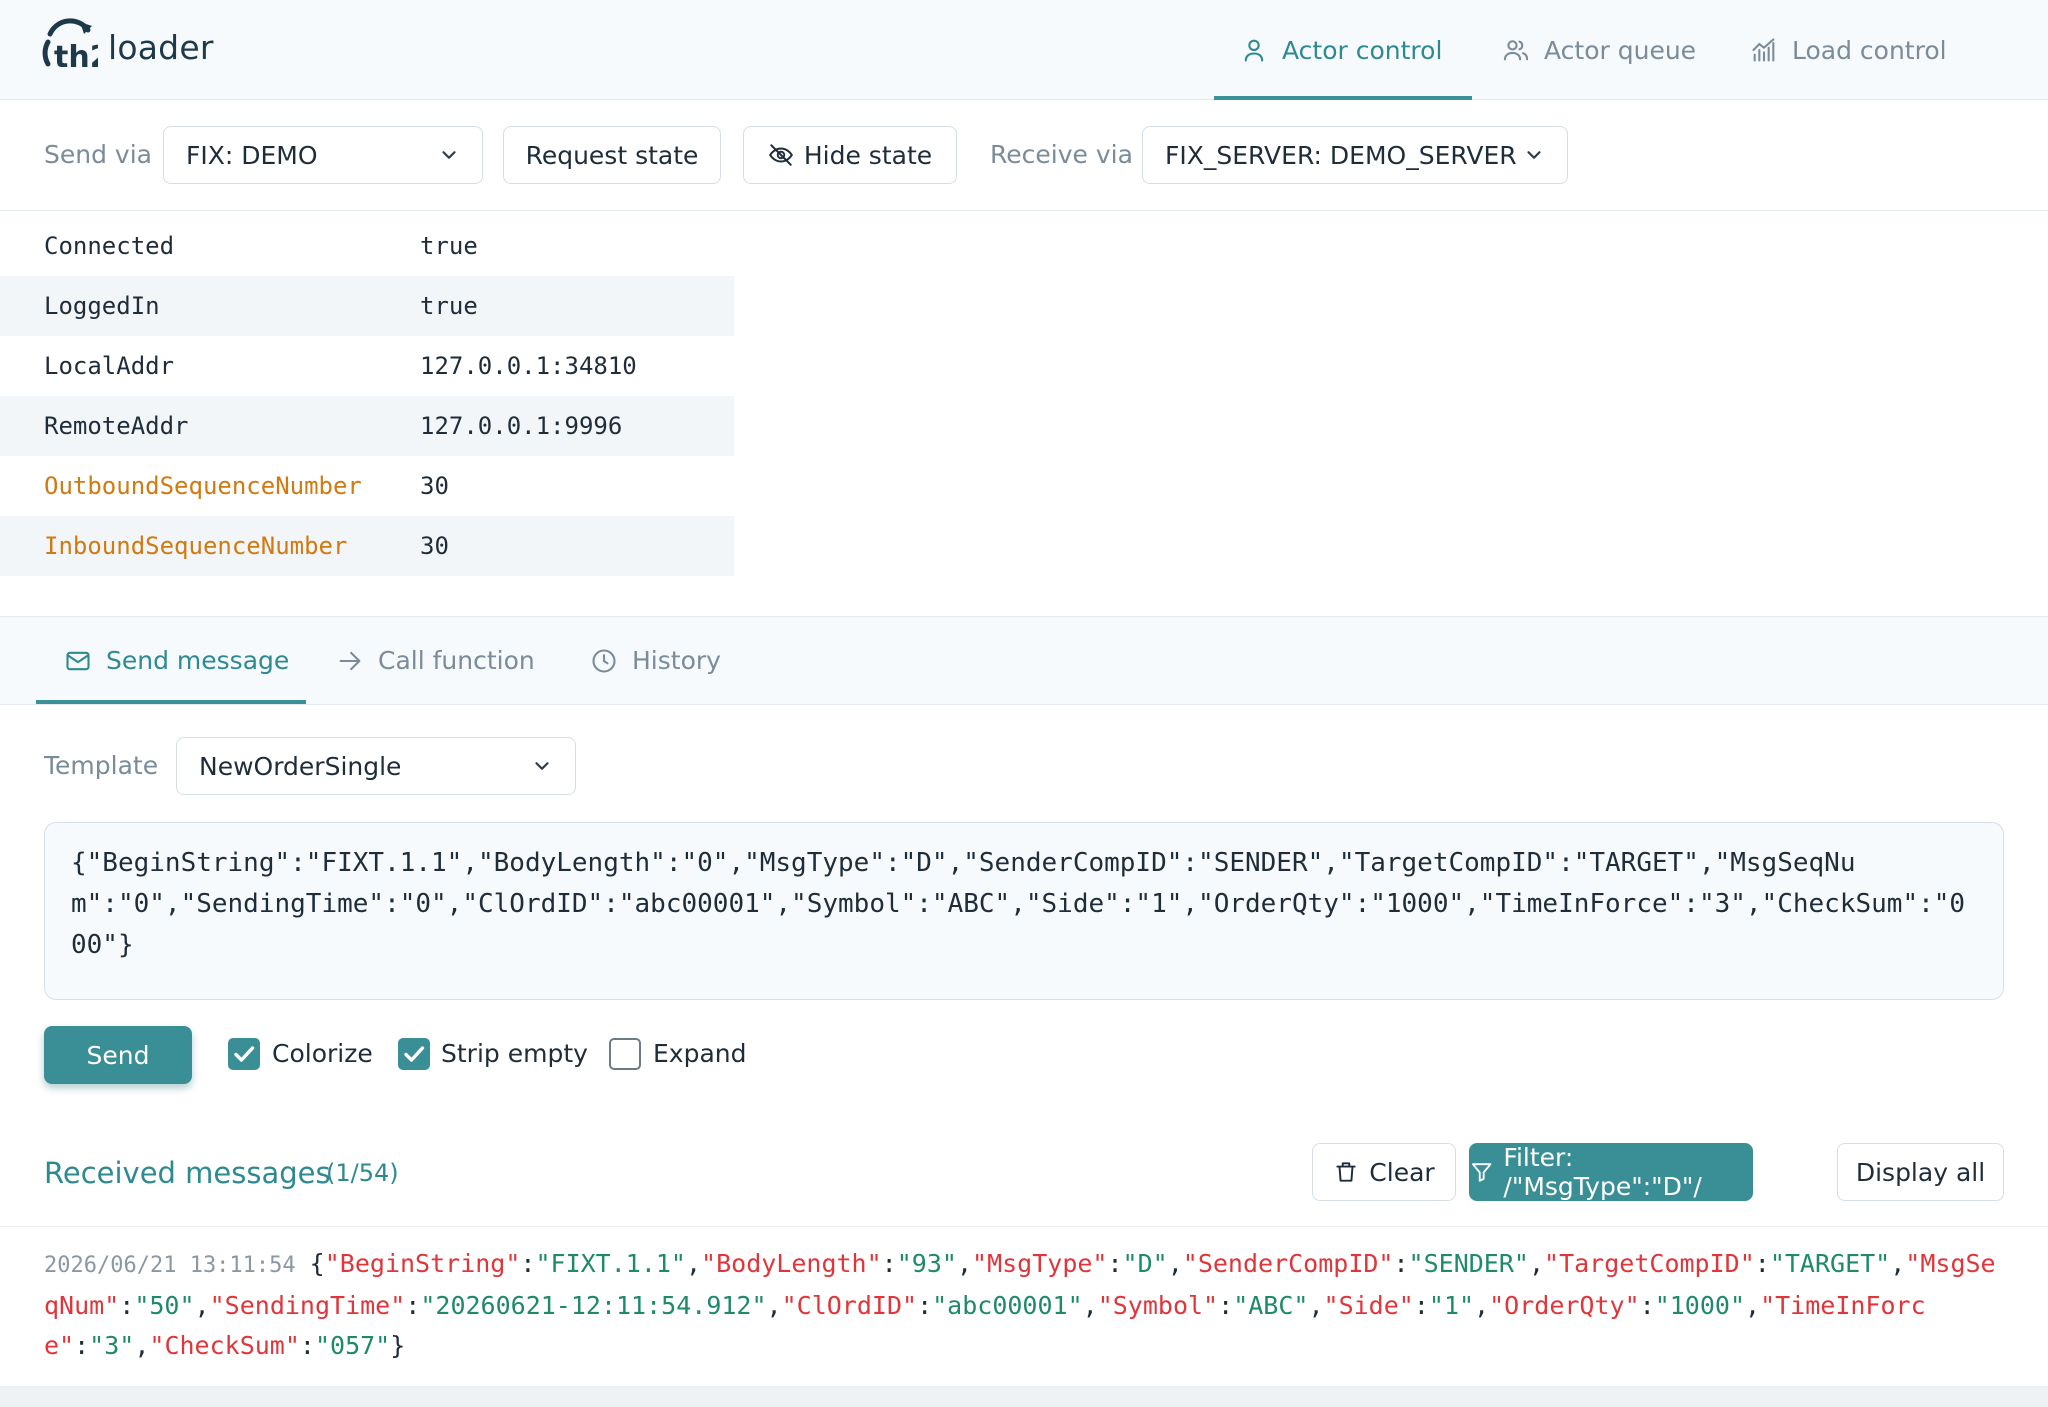 The height and width of the screenshot is (1407, 2048). I want to click on json-key: "OrderQty", so click(1564, 1305).